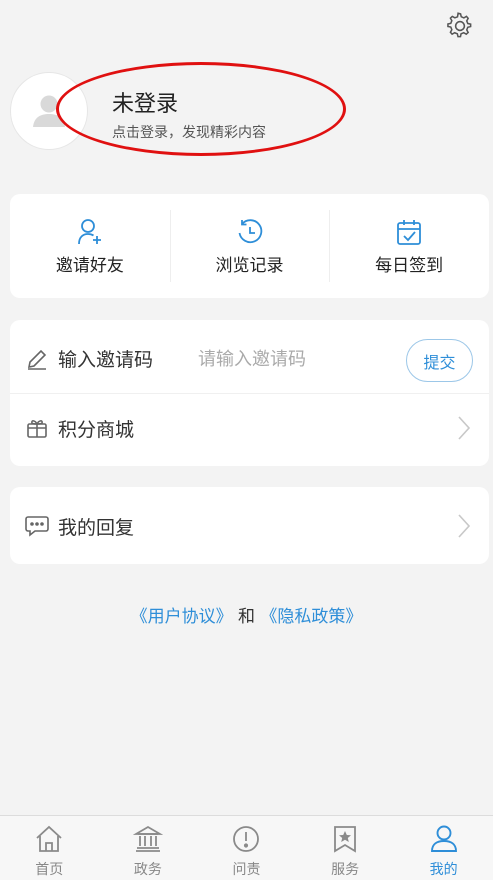 This screenshot has width=493, height=880. I want to click on tab-services: 服务, so click(345, 848).